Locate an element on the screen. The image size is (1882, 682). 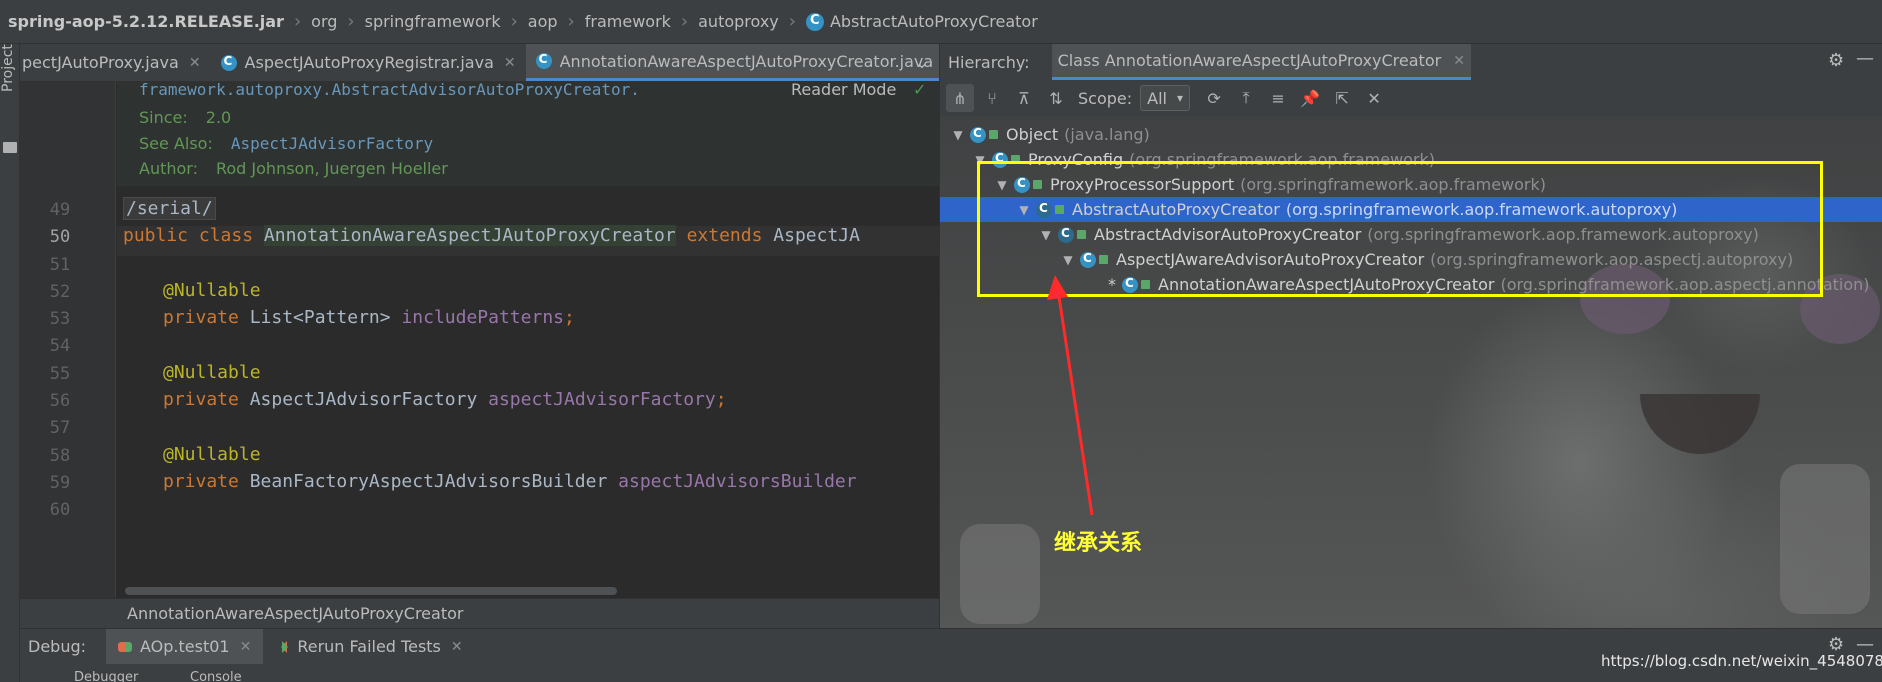
debugger-tab: Debugger is located at coordinates (106, 676).